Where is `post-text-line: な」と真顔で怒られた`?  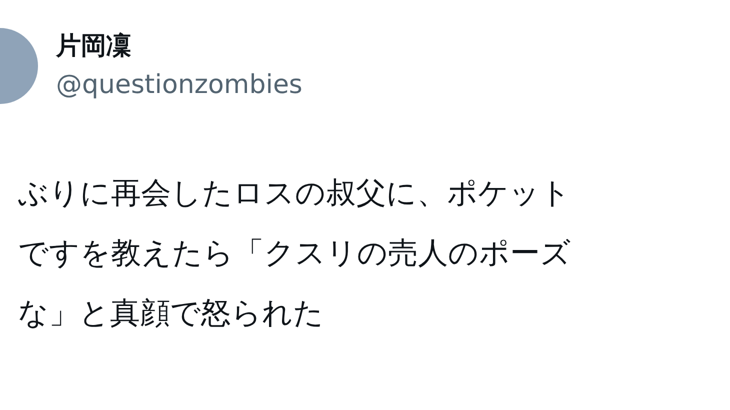 post-text-line: な」と真顔で怒られた is located at coordinates (171, 314).